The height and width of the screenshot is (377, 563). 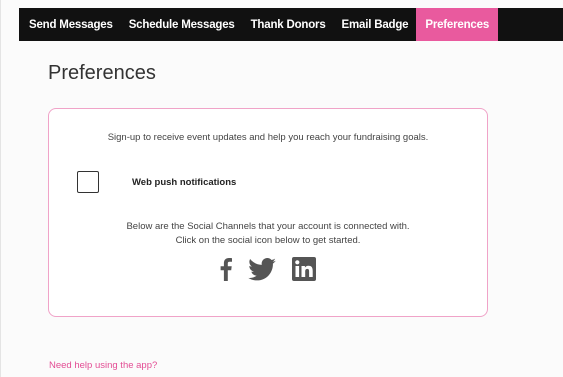 I want to click on nav-thank-donors: Thank Donors, so click(x=288, y=24).